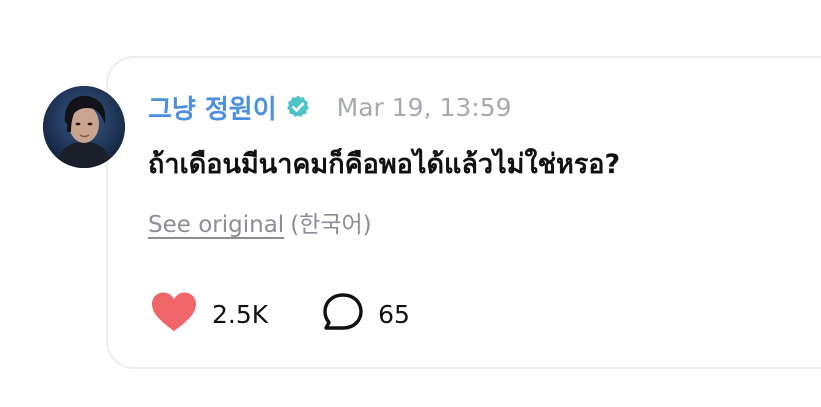  I want to click on avatar-image, so click(84, 127).